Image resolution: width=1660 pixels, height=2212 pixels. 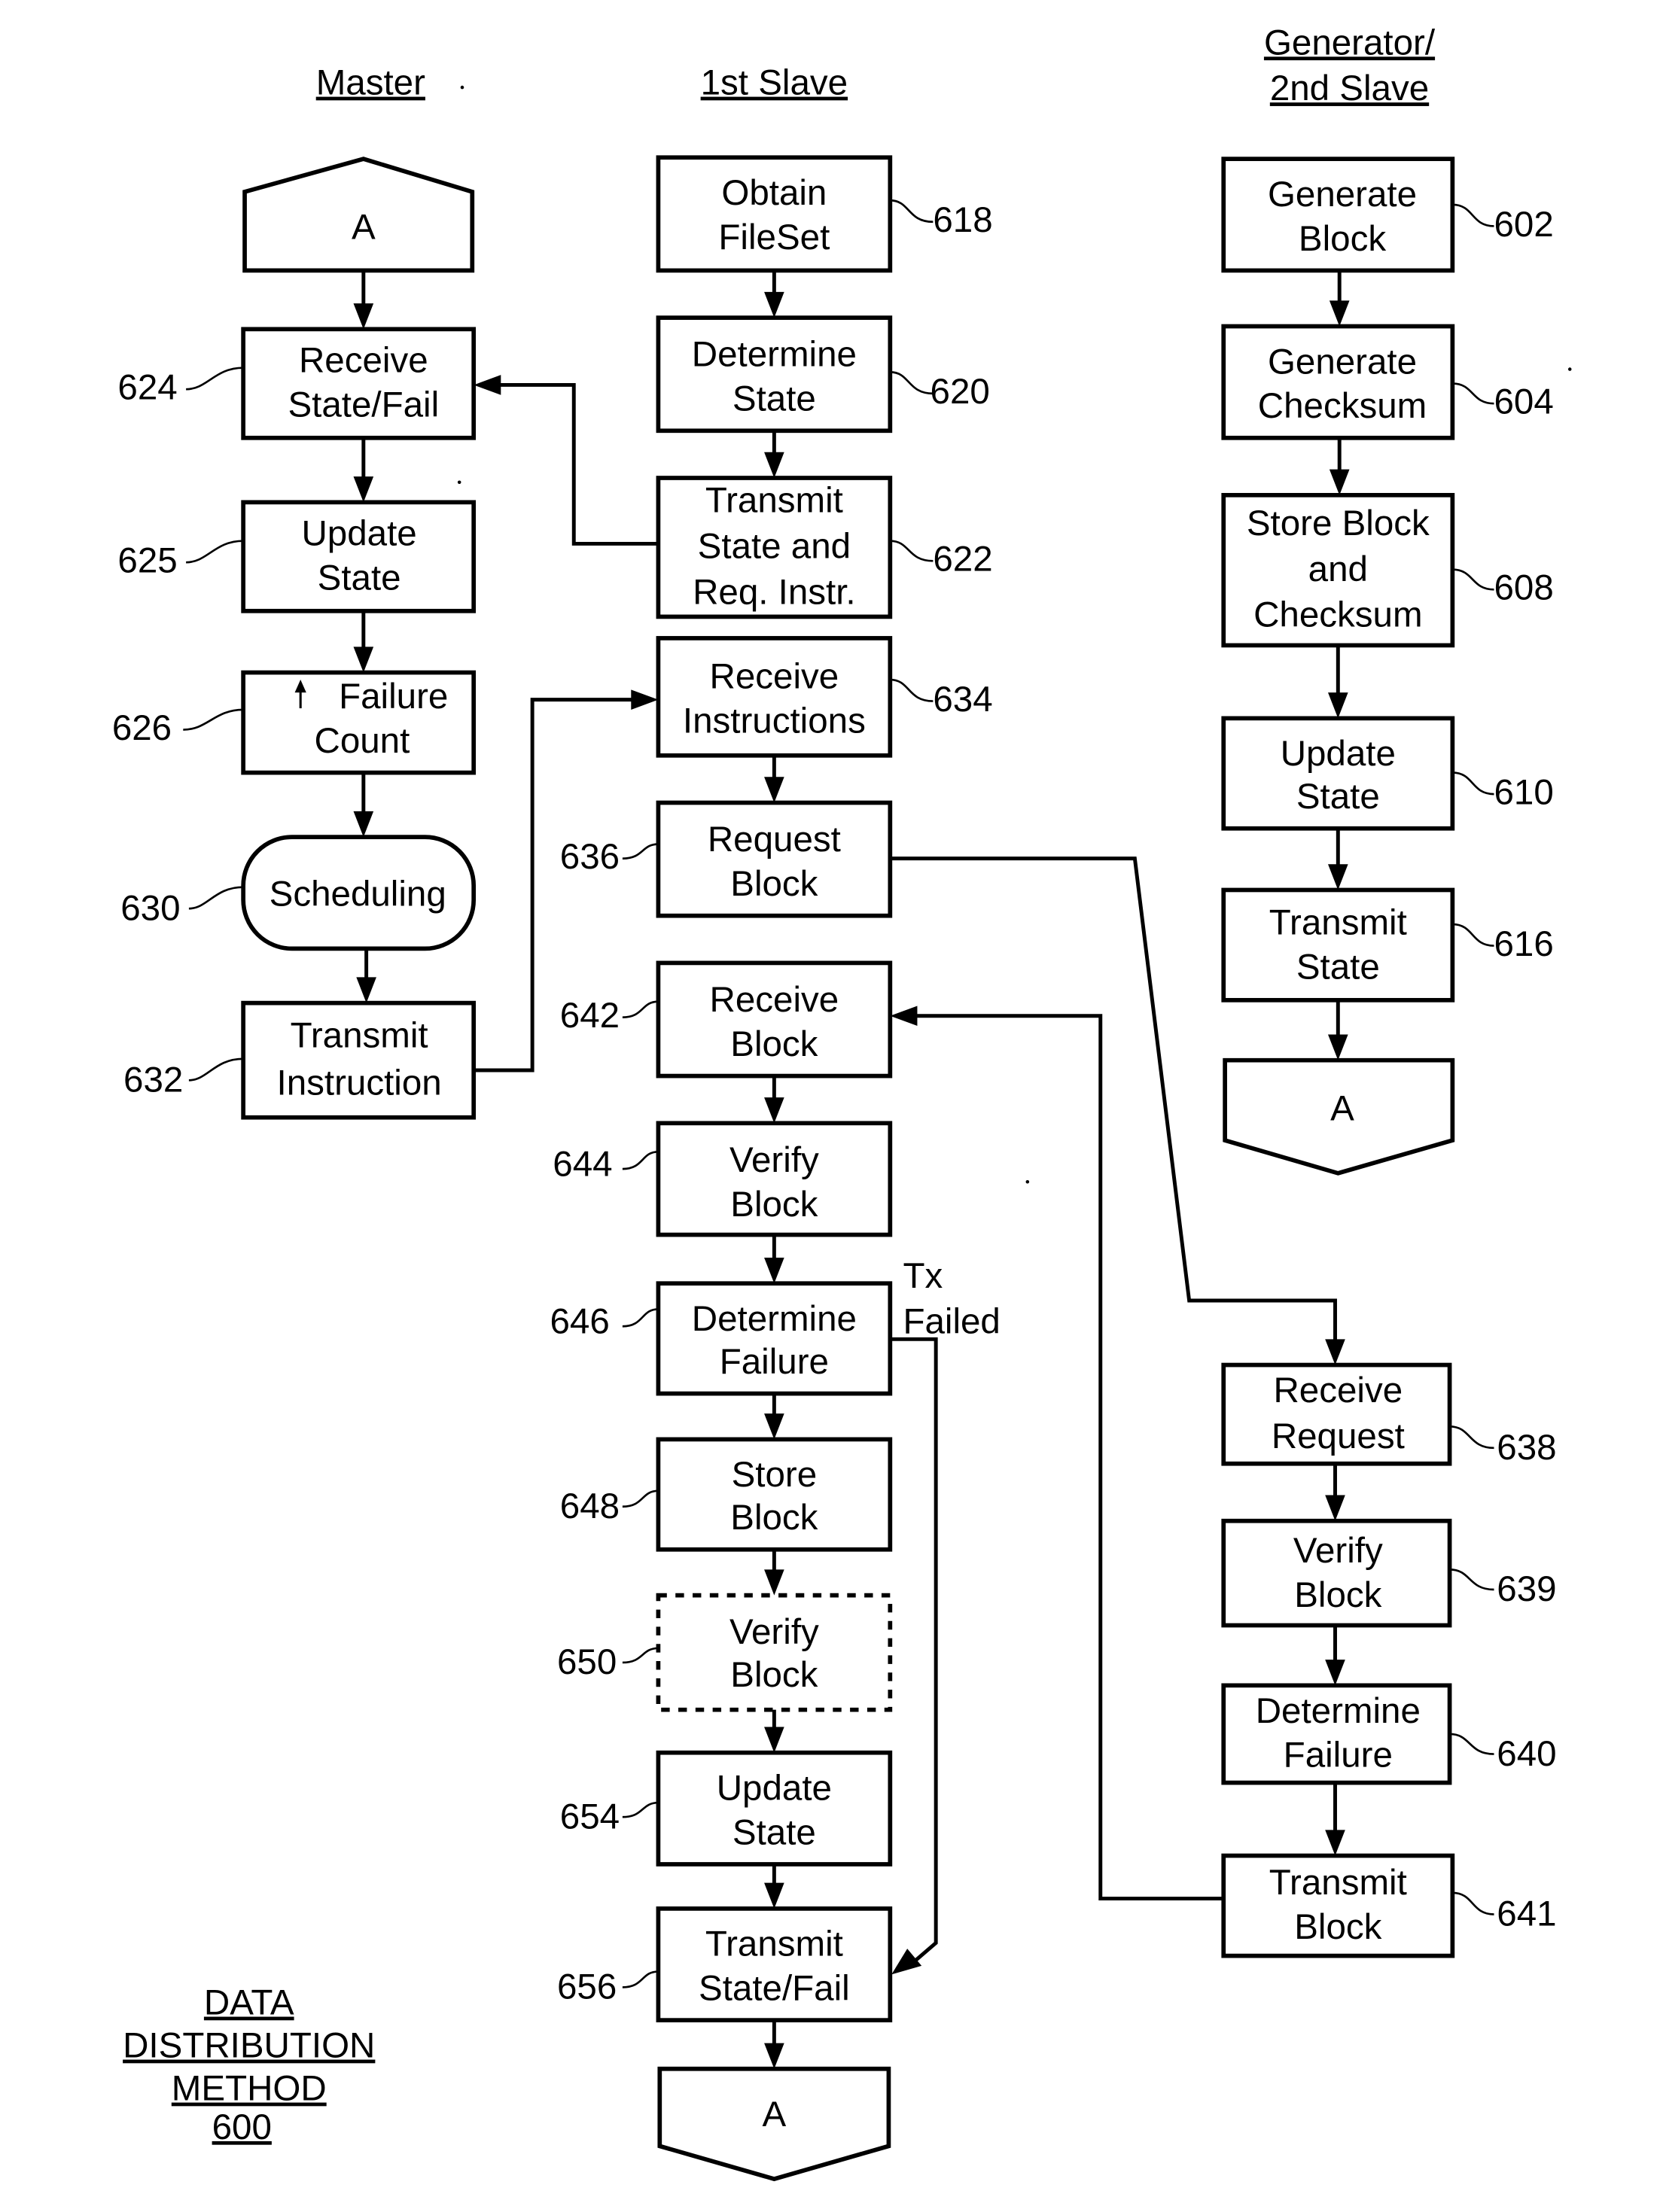 I want to click on step-656: Transmit State/Fail 656, so click(x=725, y=1964).